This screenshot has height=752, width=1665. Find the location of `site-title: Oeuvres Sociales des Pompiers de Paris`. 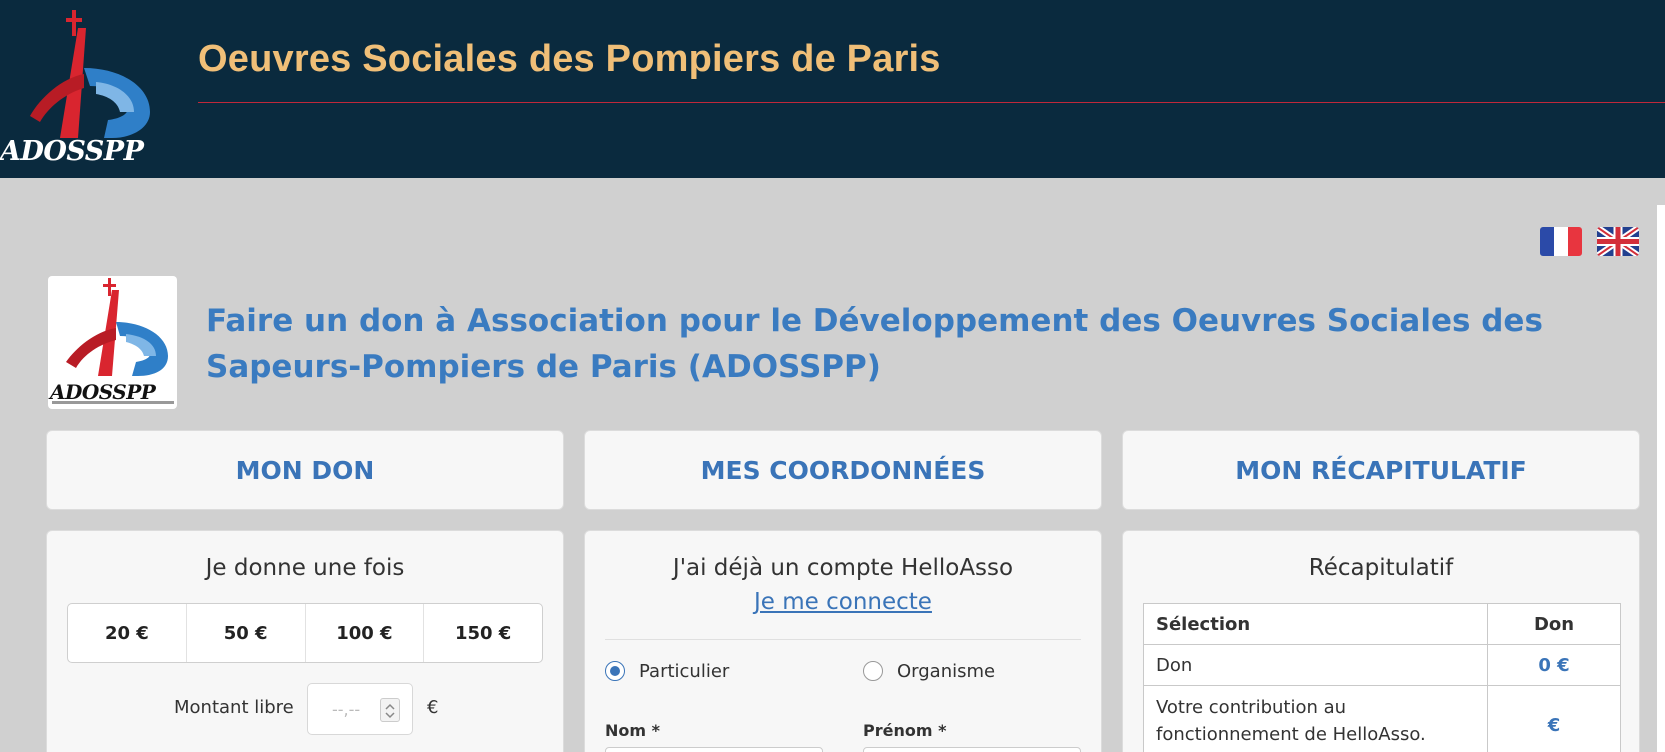

site-title: Oeuvres Sociales des Pompiers de Paris is located at coordinates (569, 59).